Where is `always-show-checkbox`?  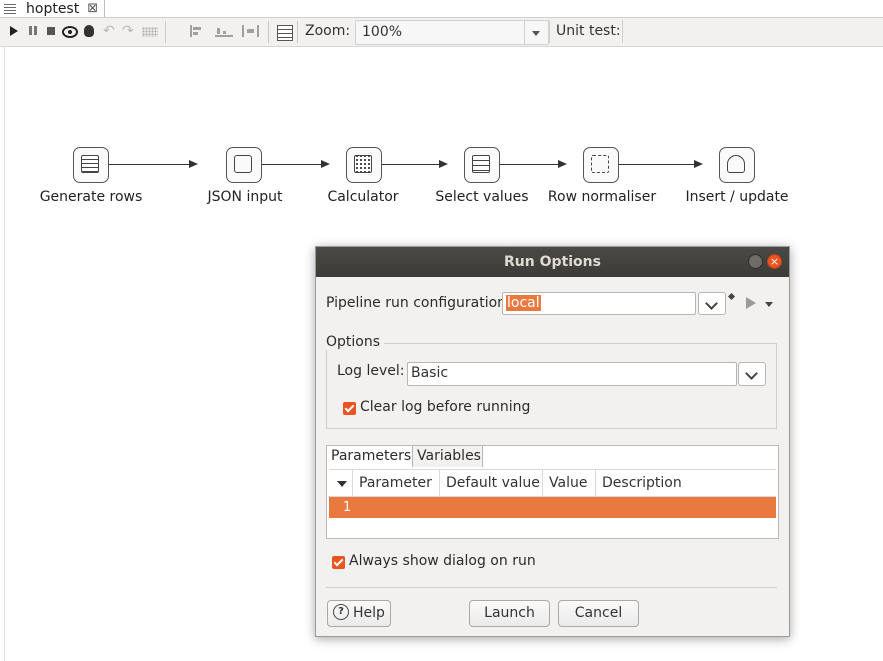 always-show-checkbox is located at coordinates (338, 562).